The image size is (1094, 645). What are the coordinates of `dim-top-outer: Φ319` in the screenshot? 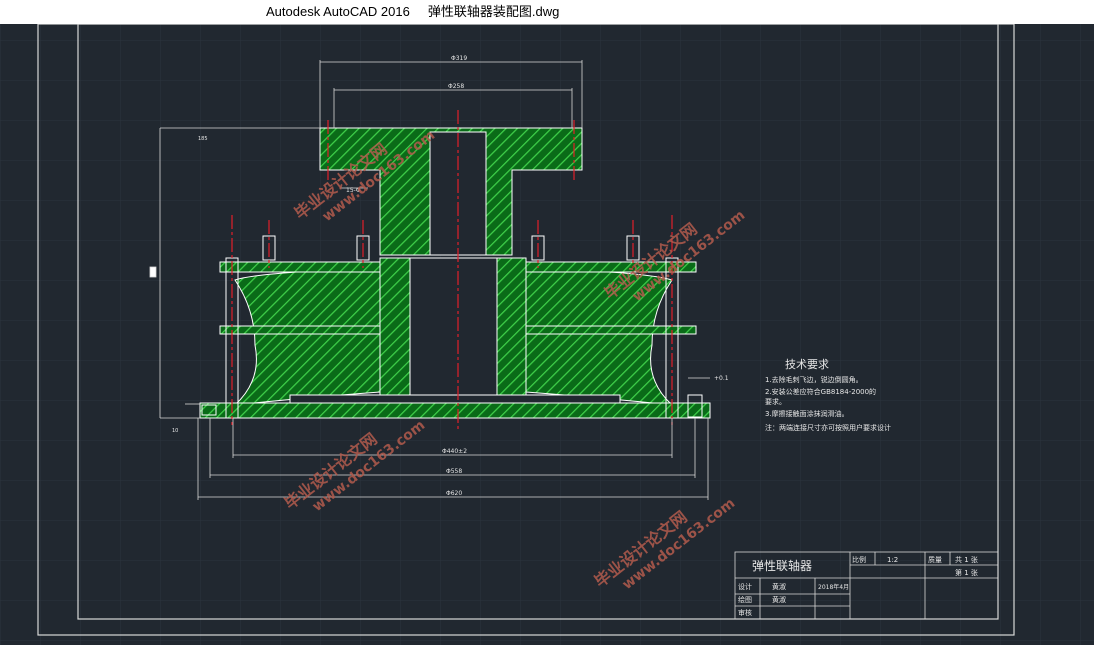 It's located at (459, 58).